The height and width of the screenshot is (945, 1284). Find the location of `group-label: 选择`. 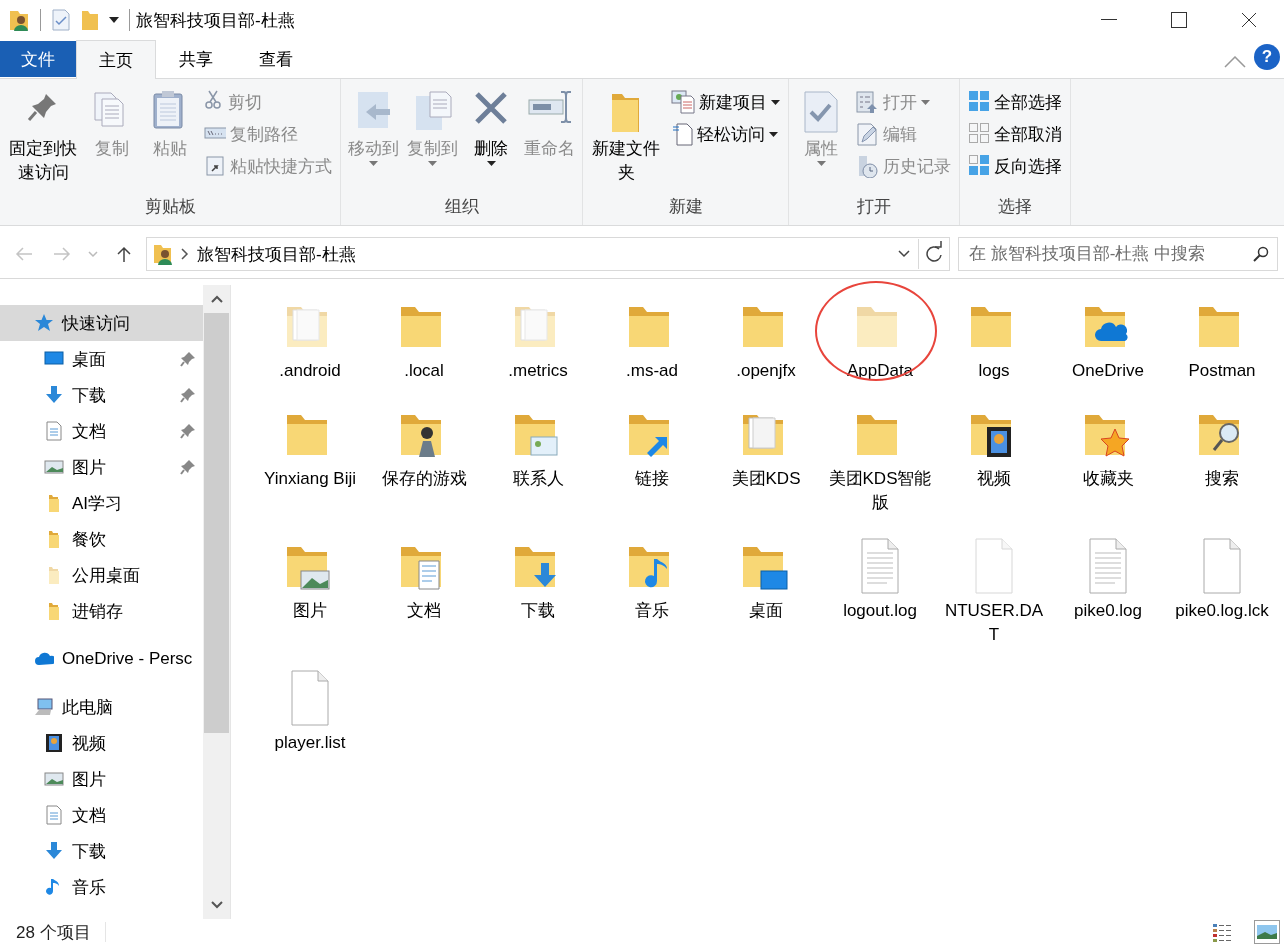

group-label: 选择 is located at coordinates (1015, 207).